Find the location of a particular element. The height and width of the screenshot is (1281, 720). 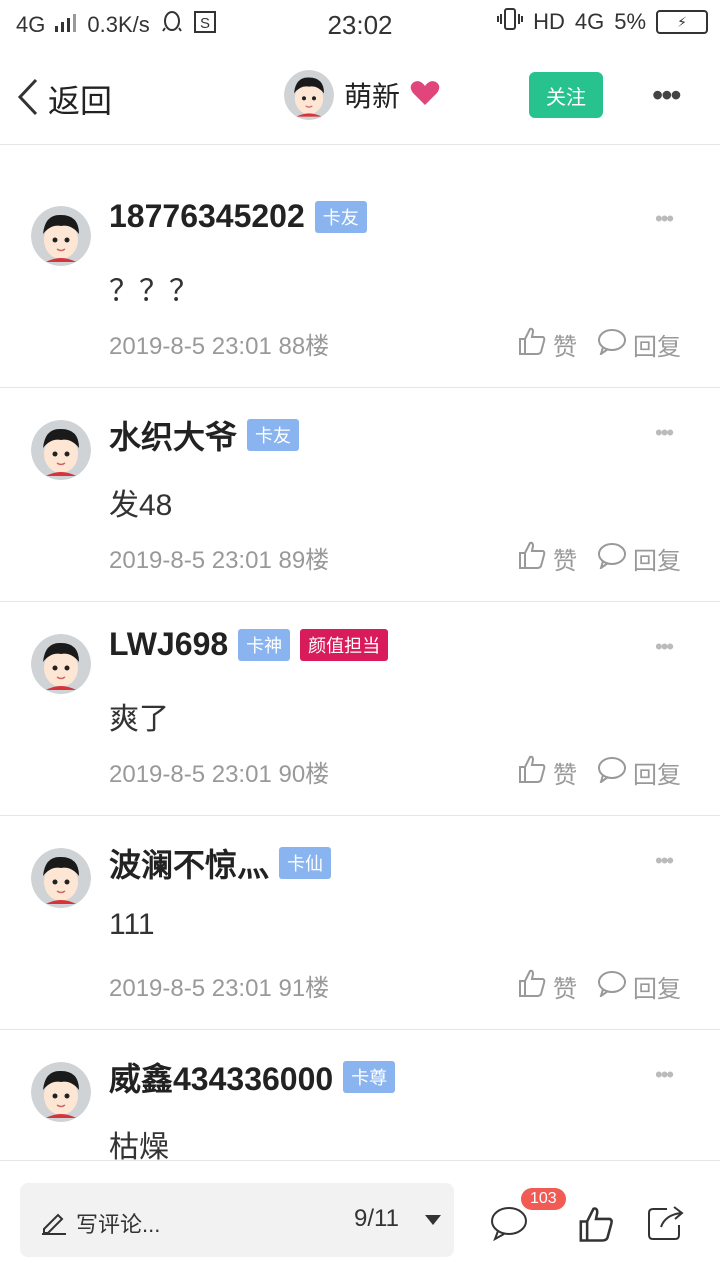

status-bar: 4G 0.3K/s S 23:02 HD 4G 5% ⚡ is located at coordinates (360, 25).